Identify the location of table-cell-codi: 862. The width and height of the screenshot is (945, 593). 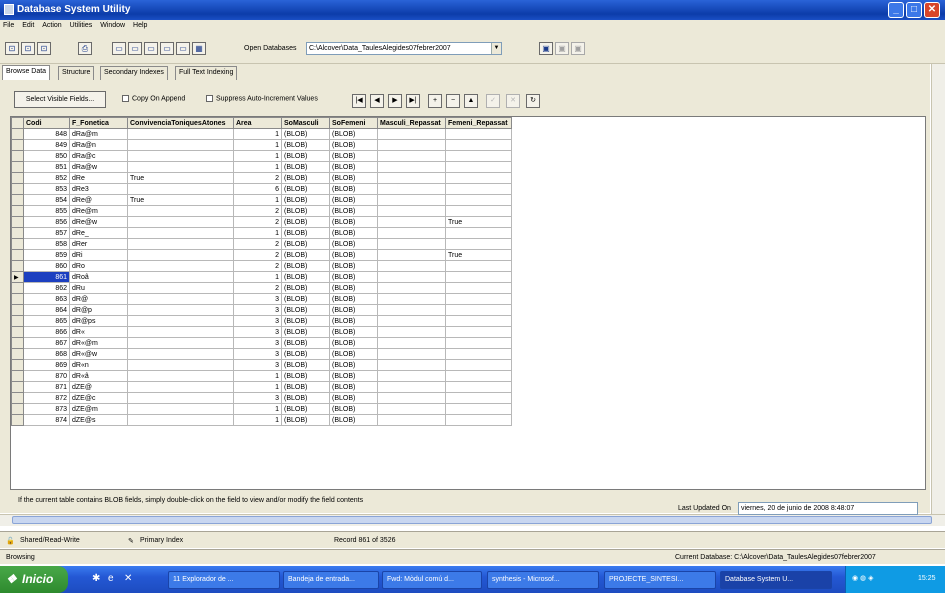
(46, 288).